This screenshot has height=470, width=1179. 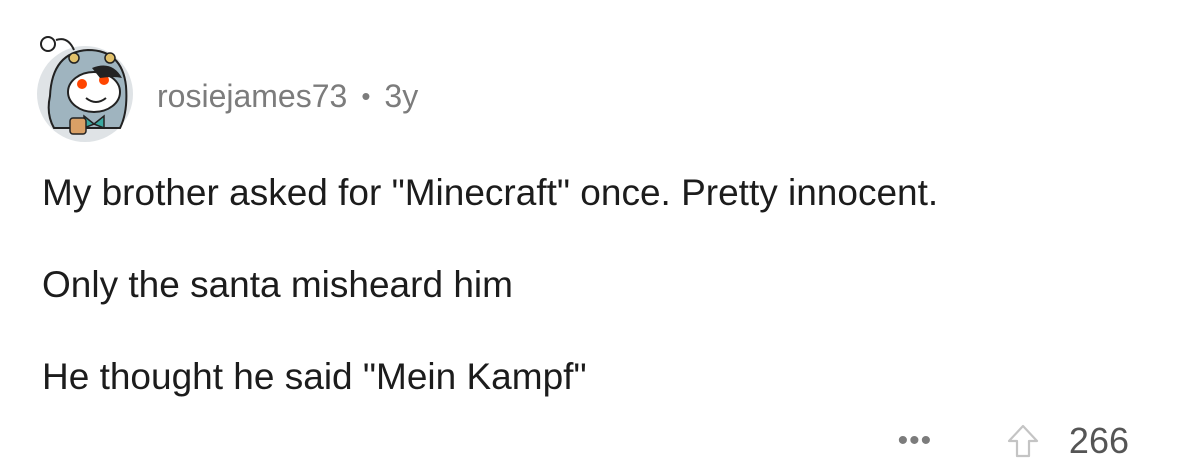 I want to click on more-options-button: •••, so click(x=915, y=441).